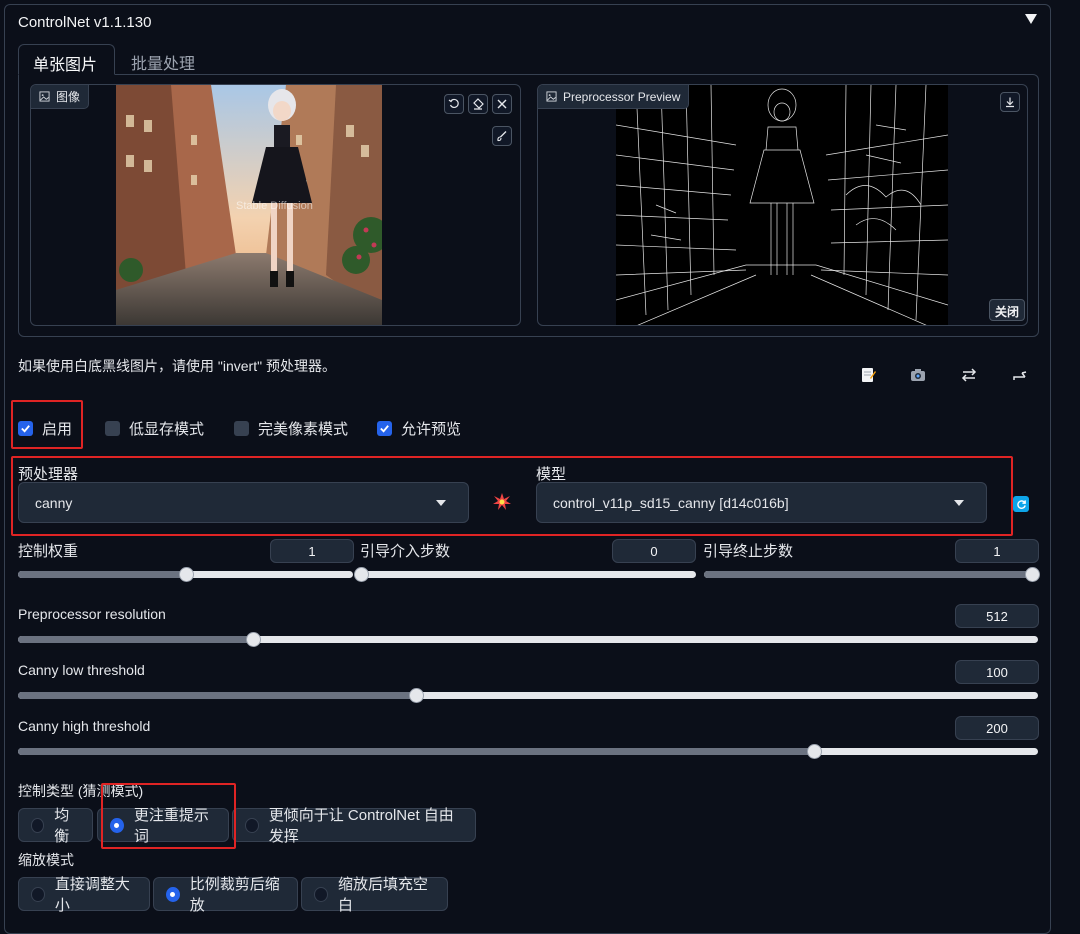  Describe the element at coordinates (654, 551) in the screenshot. I see `start-step-input: 0` at that location.